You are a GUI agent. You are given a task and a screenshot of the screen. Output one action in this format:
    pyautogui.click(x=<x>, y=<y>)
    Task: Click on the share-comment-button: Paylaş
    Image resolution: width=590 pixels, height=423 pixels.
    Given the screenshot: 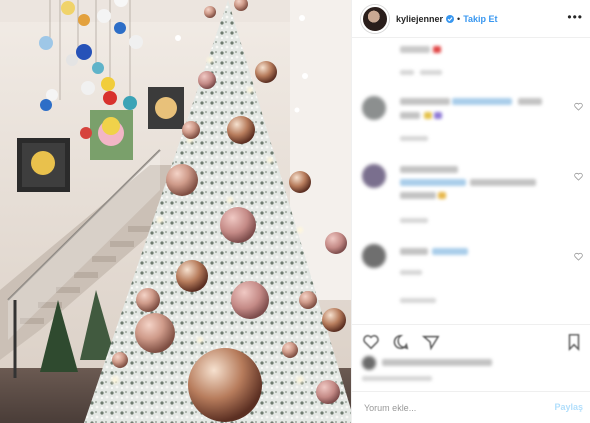 What is the action you would take?
    pyautogui.click(x=568, y=407)
    